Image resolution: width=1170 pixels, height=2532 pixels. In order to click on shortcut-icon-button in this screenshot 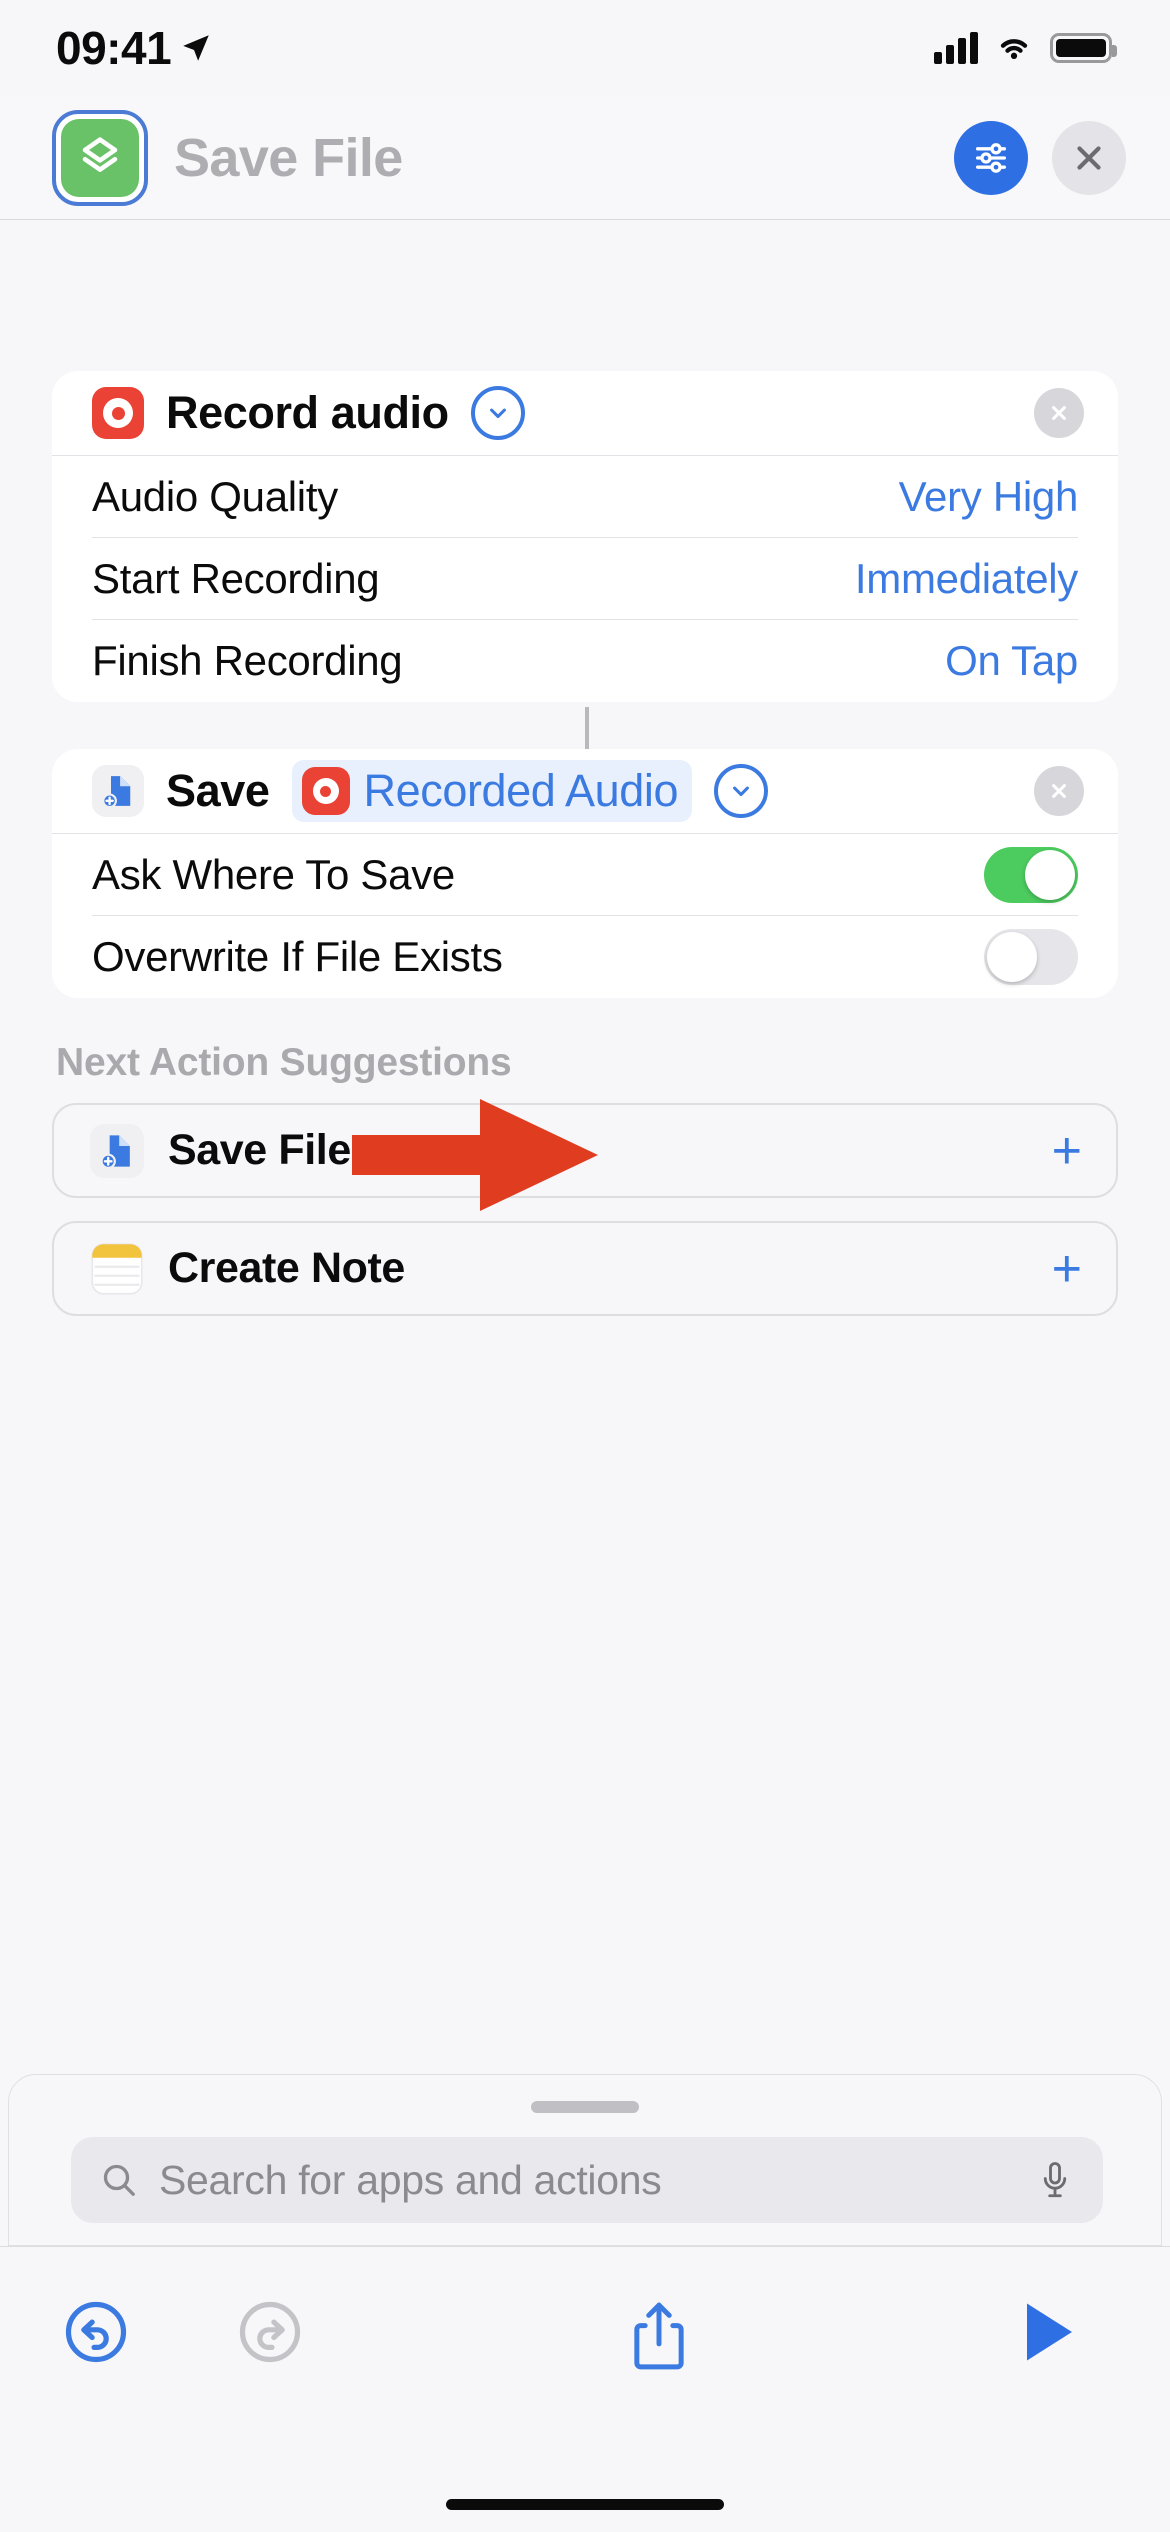, I will do `click(100, 157)`.